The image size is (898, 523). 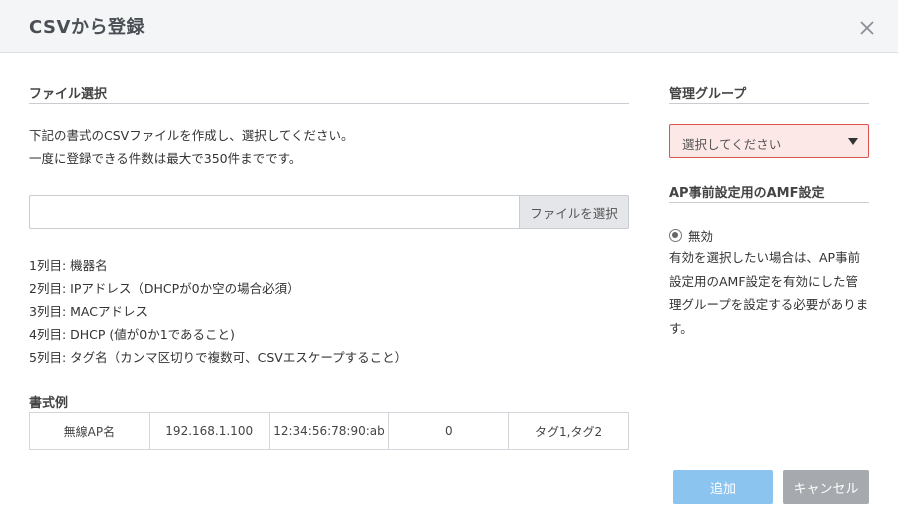 I want to click on example-cell: タグ1,タグ2, so click(x=569, y=431).